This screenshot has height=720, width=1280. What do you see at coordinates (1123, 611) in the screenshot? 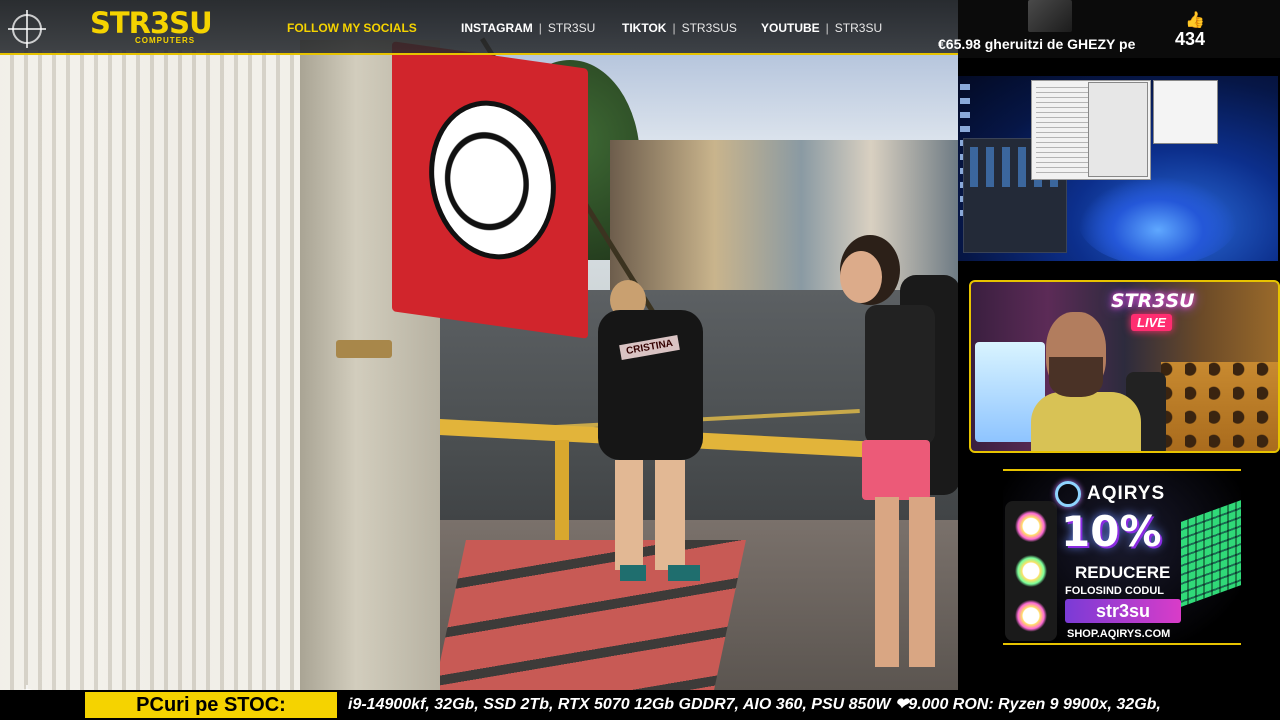
I see `ad-discount-code: str3su` at bounding box center [1123, 611].